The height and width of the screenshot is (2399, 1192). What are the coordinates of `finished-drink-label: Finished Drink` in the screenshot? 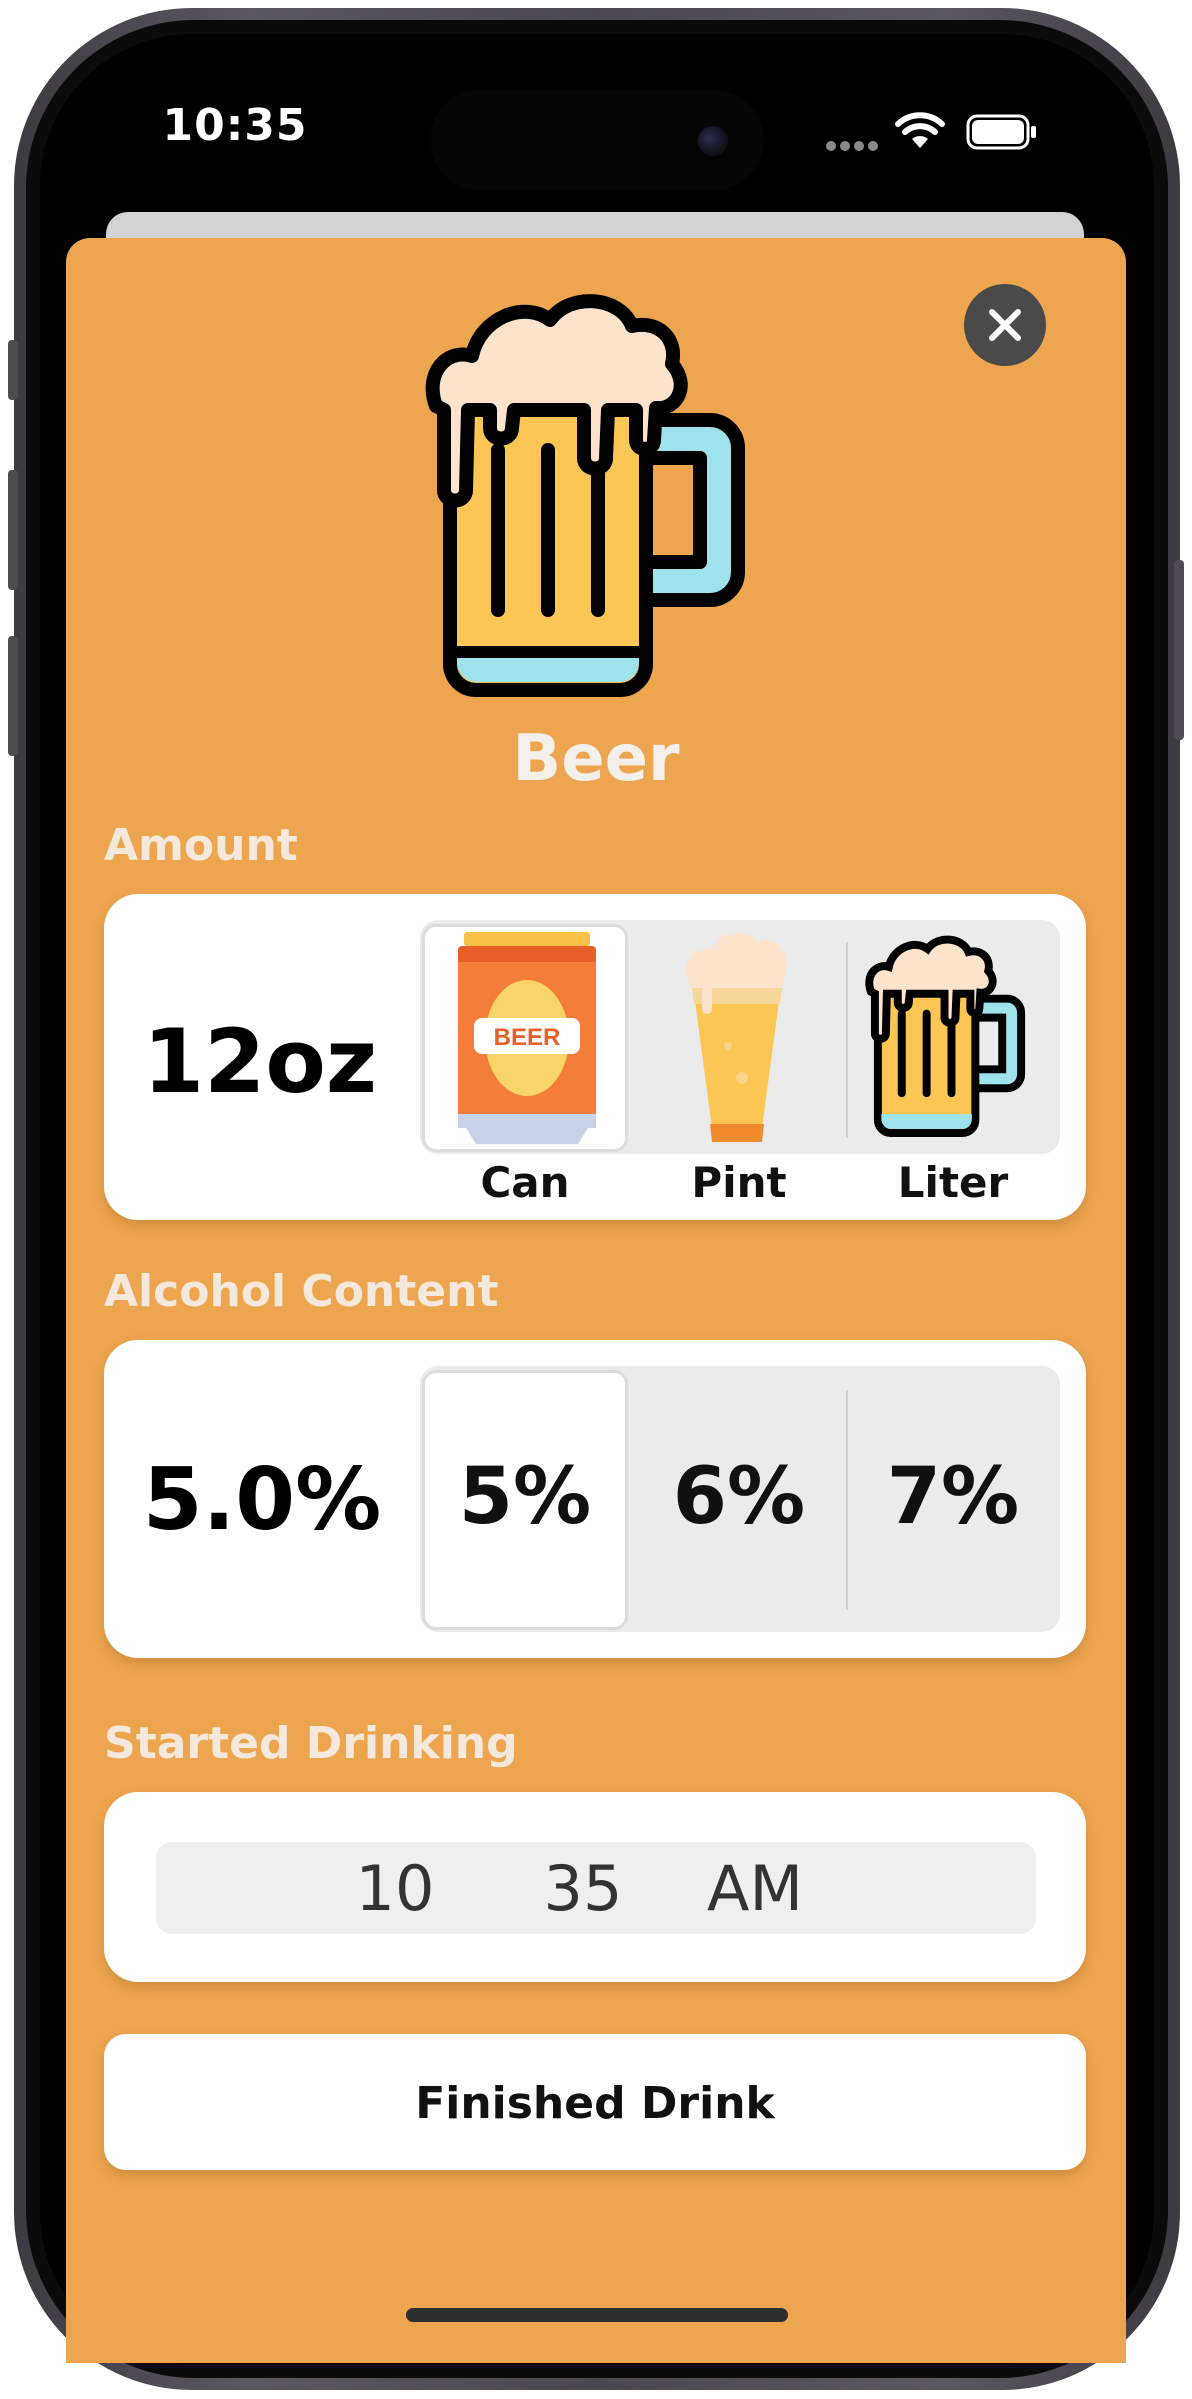 It's located at (595, 2103).